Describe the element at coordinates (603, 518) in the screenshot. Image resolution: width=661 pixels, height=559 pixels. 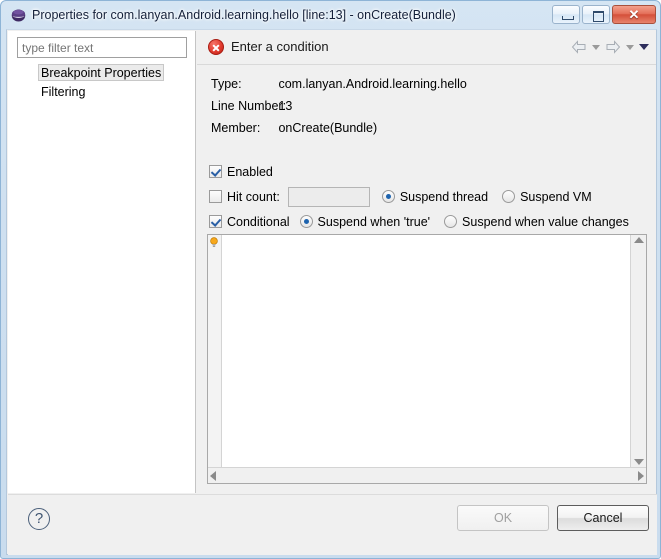
I see `cancel-button: Cancel` at that location.